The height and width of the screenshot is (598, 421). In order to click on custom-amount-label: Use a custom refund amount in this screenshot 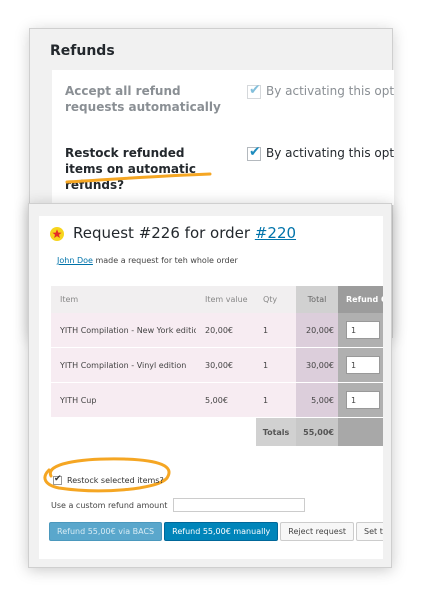, I will do `click(109, 505)`.